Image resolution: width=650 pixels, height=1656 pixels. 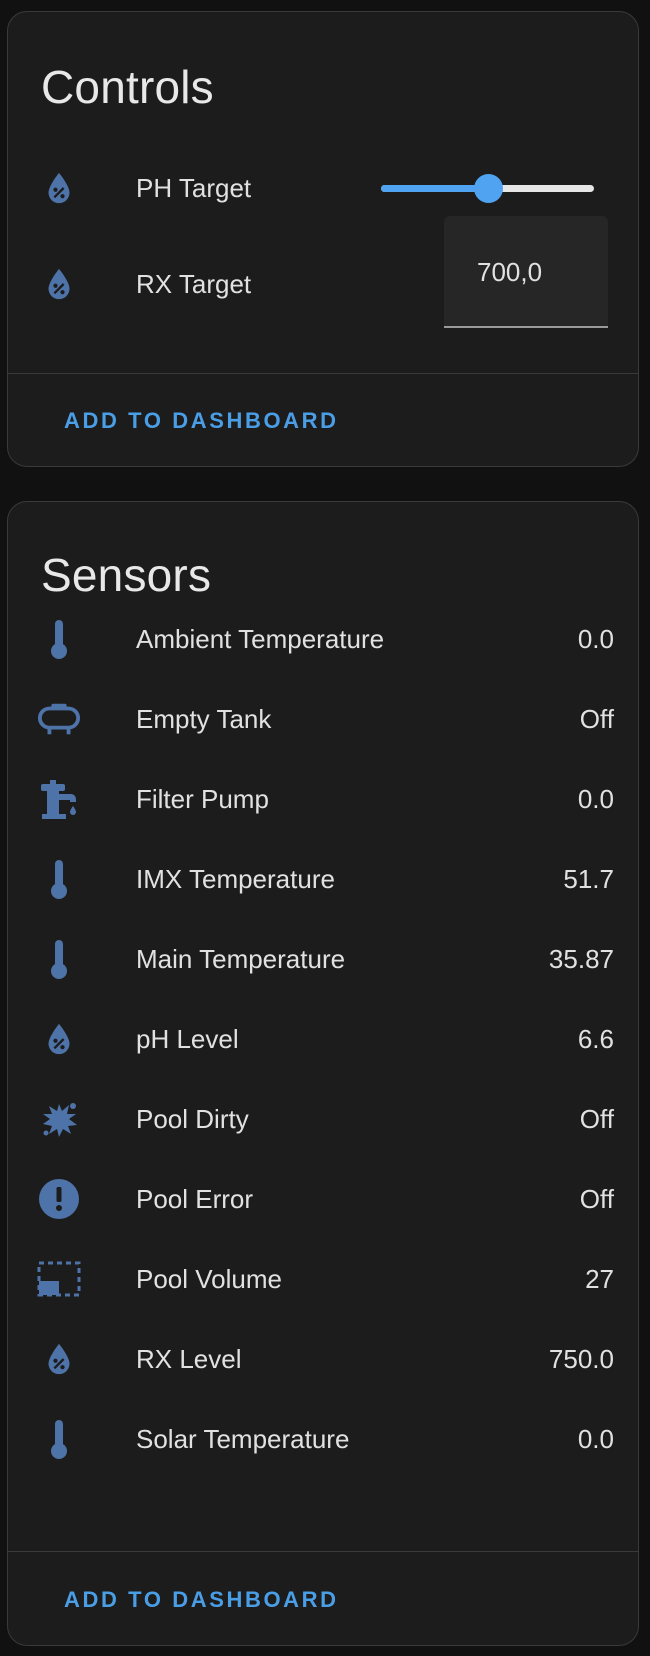 I want to click on controls-title: Controls, so click(x=127, y=87).